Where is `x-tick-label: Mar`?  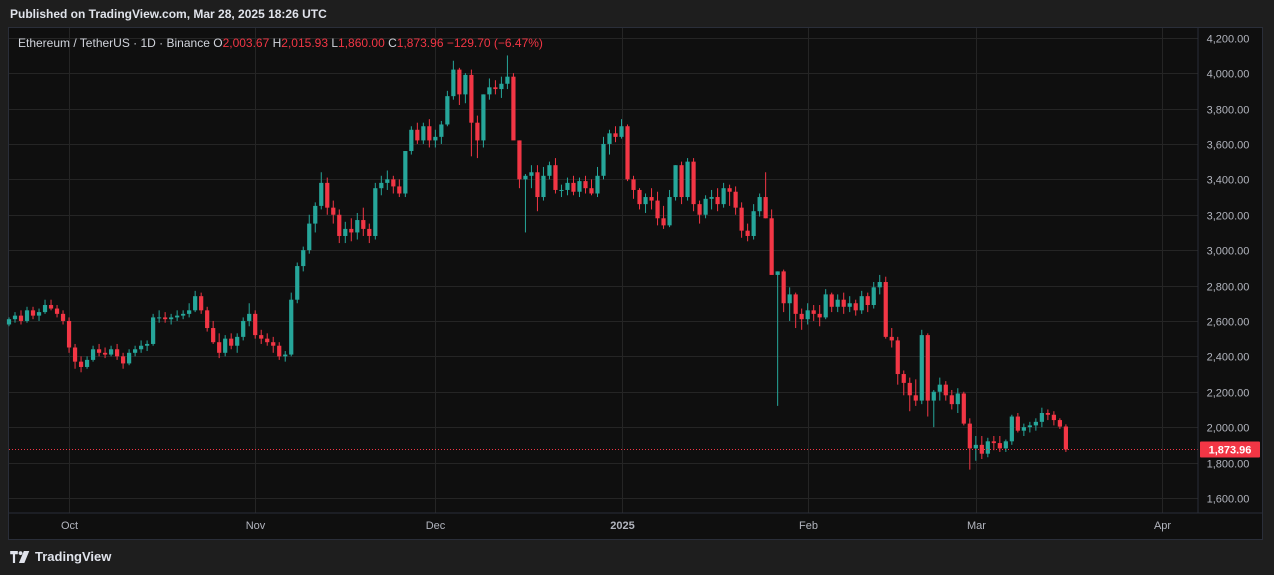
x-tick-label: Mar is located at coordinates (976, 526).